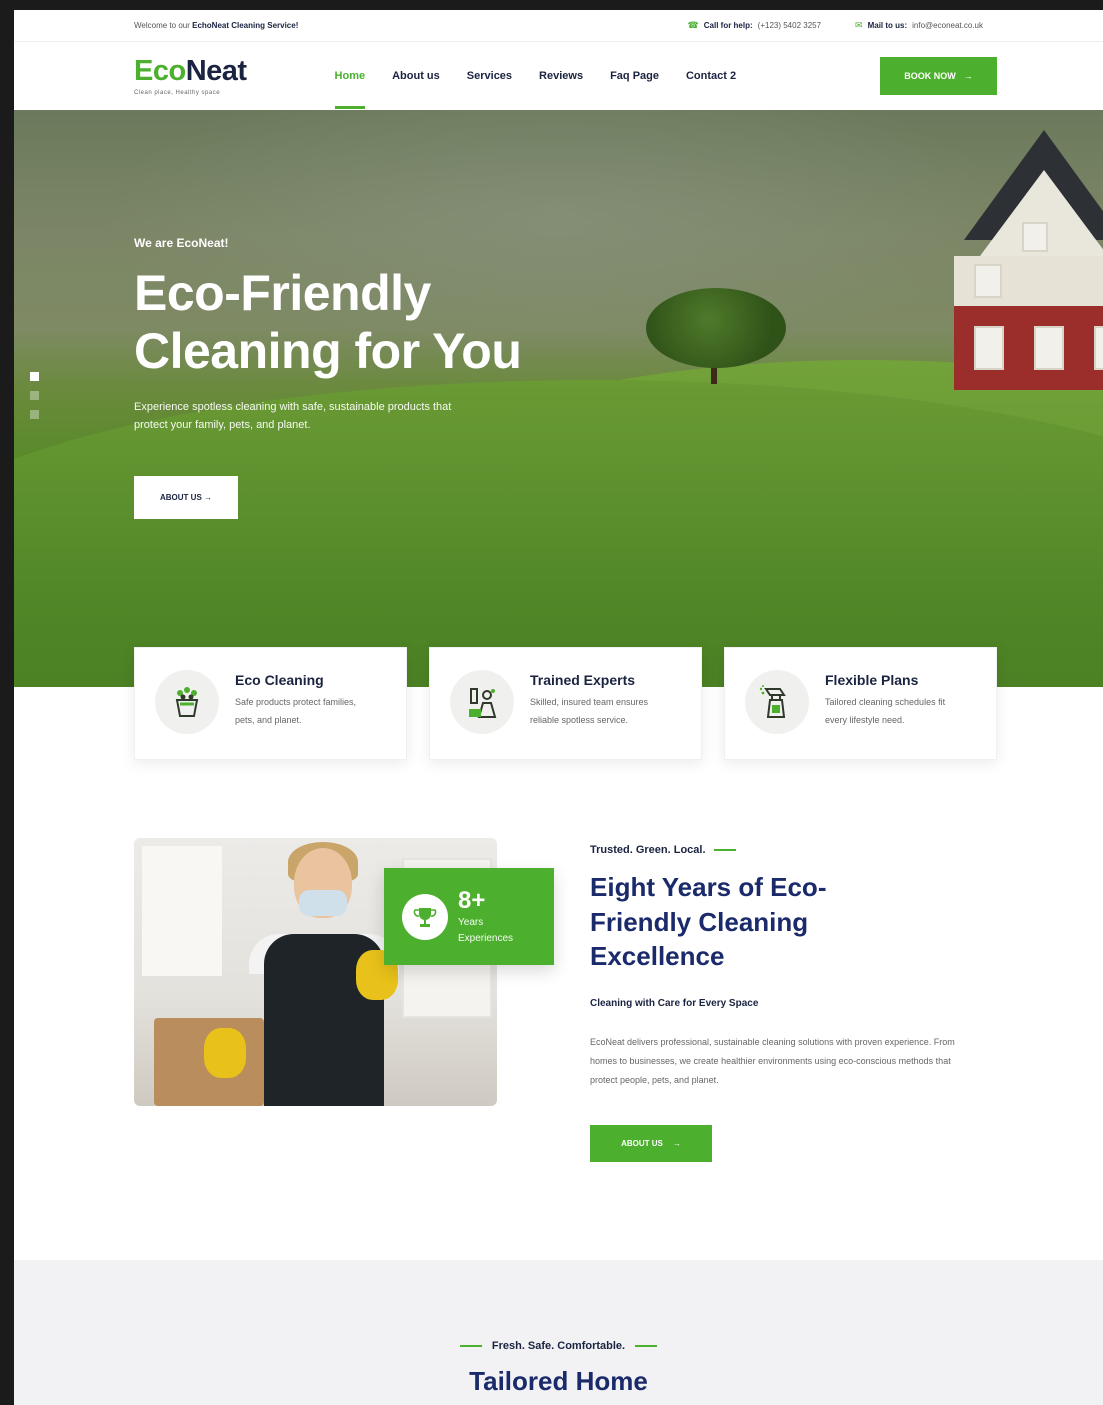 The width and height of the screenshot is (1103, 1405). I want to click on about-eyebrow: Trusted. Green. Local., so click(780, 850).